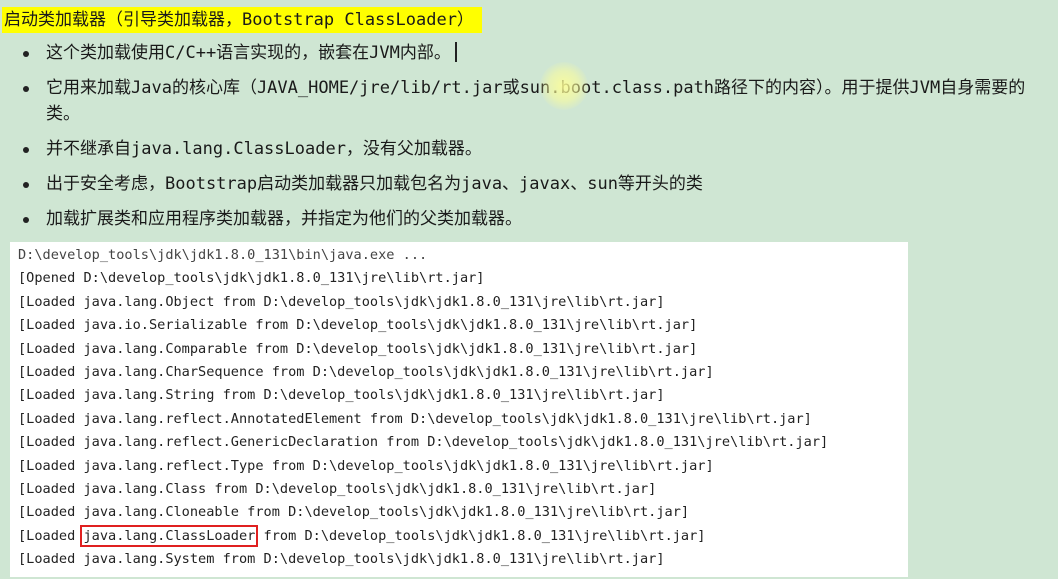 This screenshot has height=579, width=1058. Describe the element at coordinates (530, 219) in the screenshot. I see `bullet-item-5: 加载扩展类和应用程序类加载器，并指定为他们的父类加载器。` at that location.